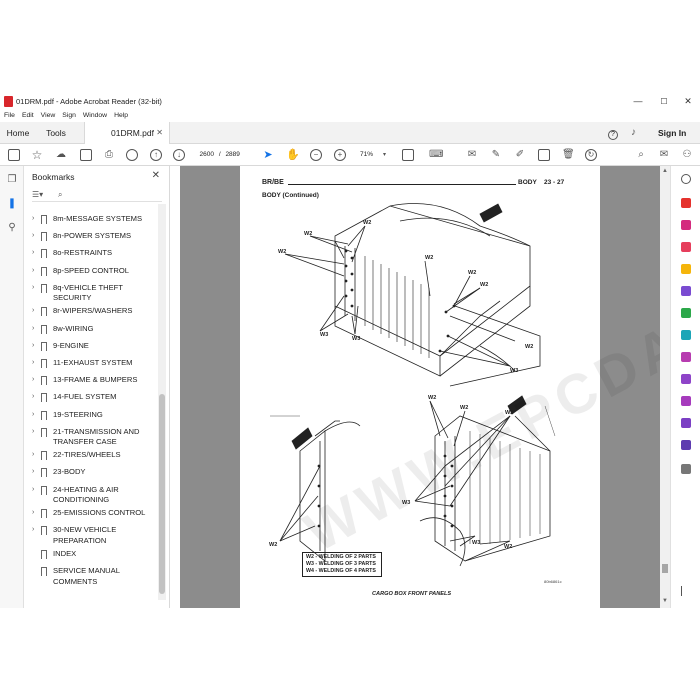 This screenshot has height=700, width=700. I want to click on bookmark-star-icon: ☆, so click(37, 155).